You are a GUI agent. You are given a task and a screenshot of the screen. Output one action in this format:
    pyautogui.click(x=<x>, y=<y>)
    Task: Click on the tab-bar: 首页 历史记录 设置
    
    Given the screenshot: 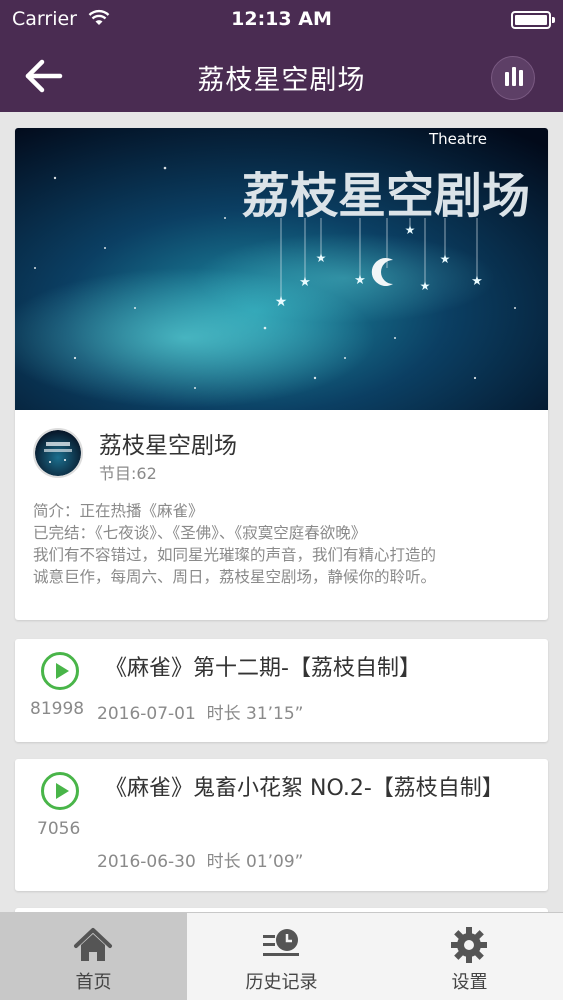 What is the action you would take?
    pyautogui.click(x=281, y=956)
    